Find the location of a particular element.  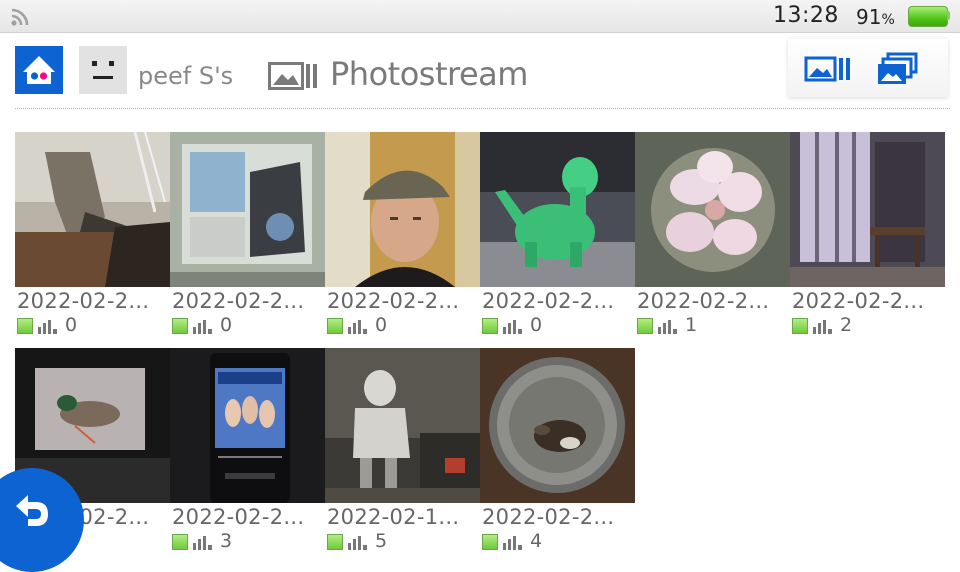

avatar is located at coordinates (103, 70).